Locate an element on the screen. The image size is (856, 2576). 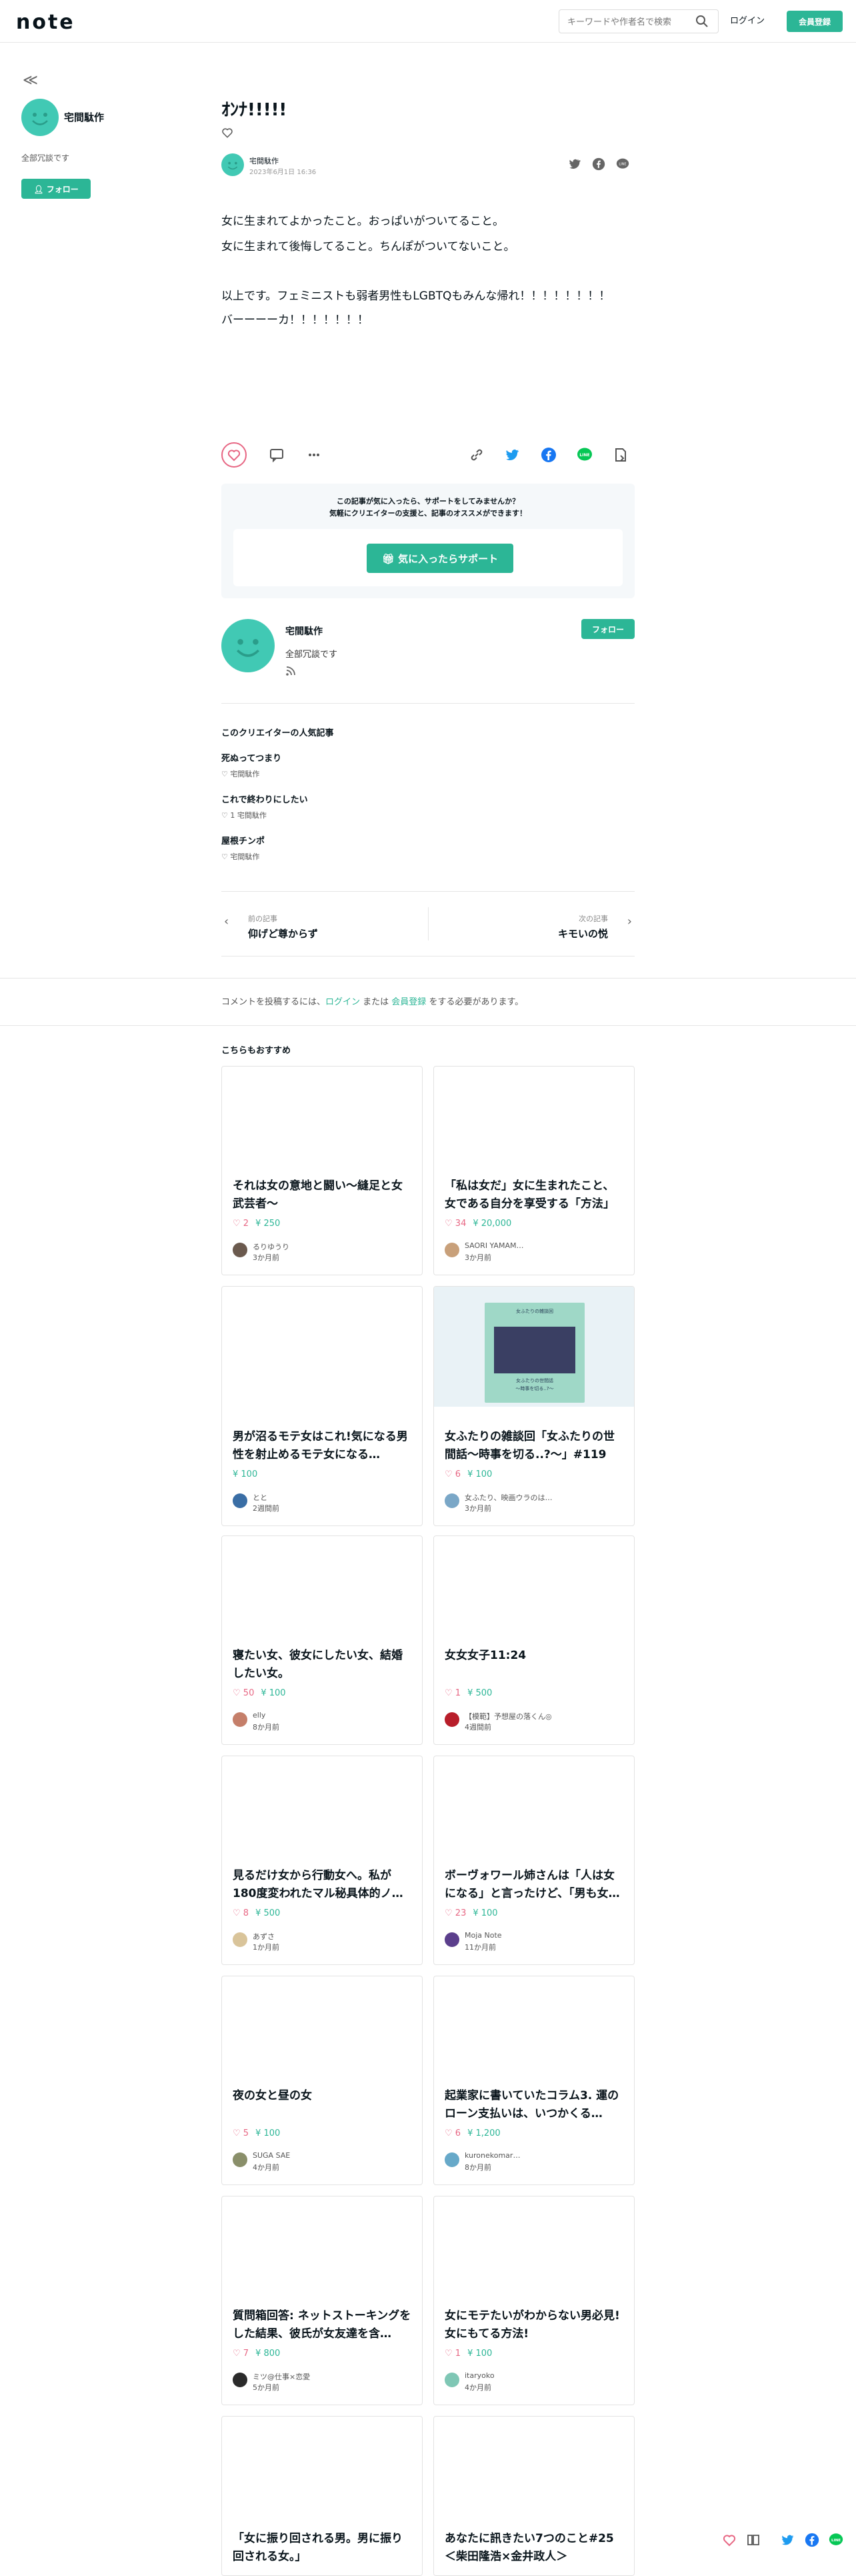
card-title: 夜の女と昼の女 is located at coordinates (322, 2105).